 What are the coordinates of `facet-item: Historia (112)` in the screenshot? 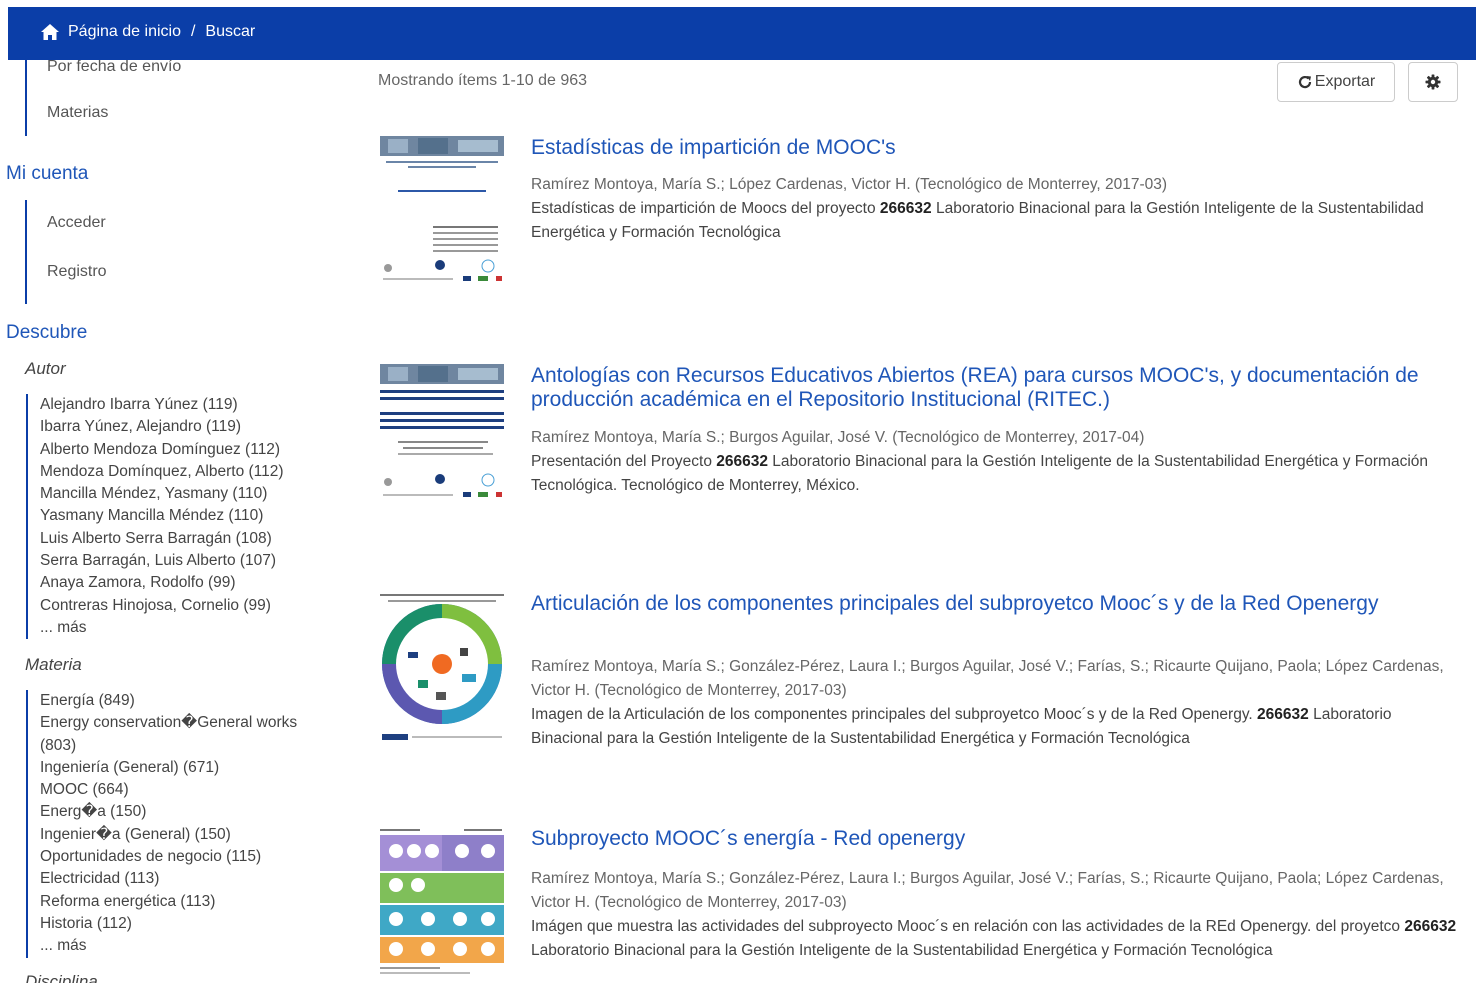 It's located at (170, 924).